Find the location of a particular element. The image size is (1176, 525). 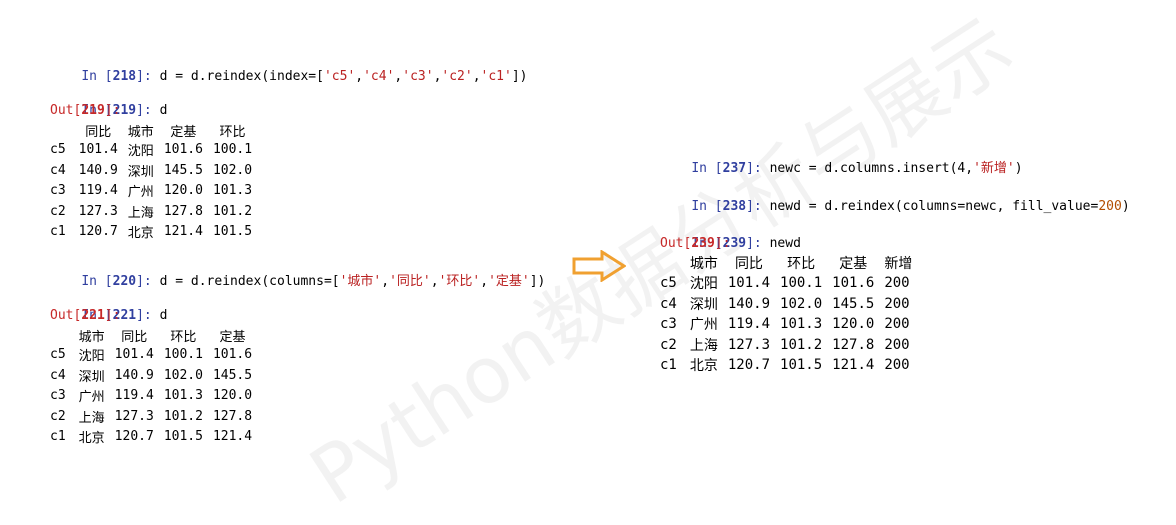

table-row: c4 深圳 140.9 102.0 145.5 is located at coordinates (151, 376).